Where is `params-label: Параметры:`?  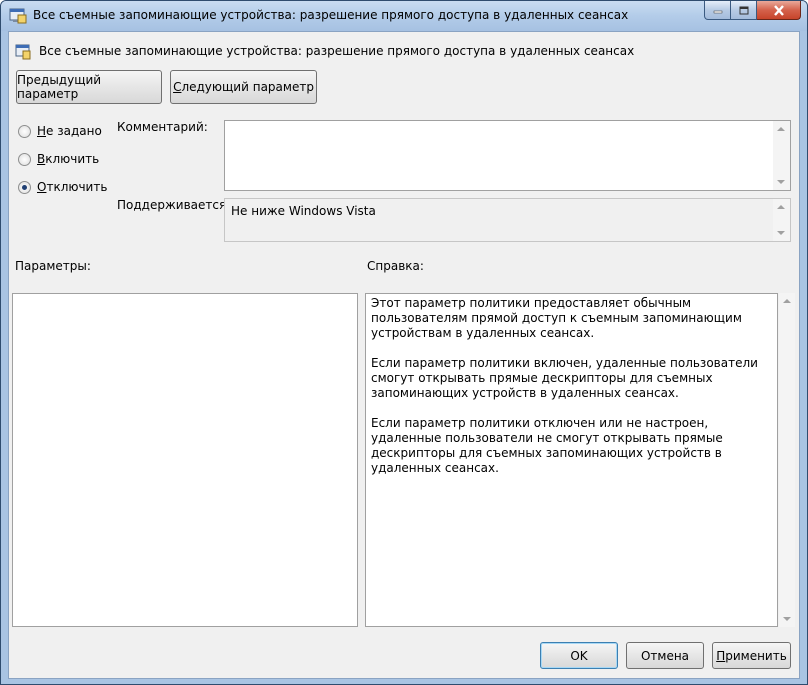
params-label: Параметры: is located at coordinates (53, 266).